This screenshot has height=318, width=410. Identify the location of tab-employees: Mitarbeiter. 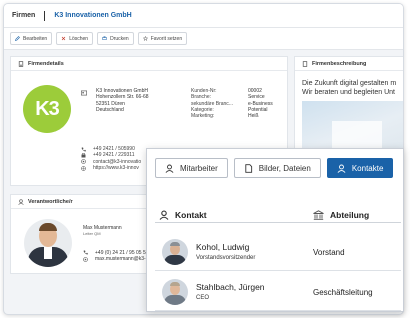
(191, 168).